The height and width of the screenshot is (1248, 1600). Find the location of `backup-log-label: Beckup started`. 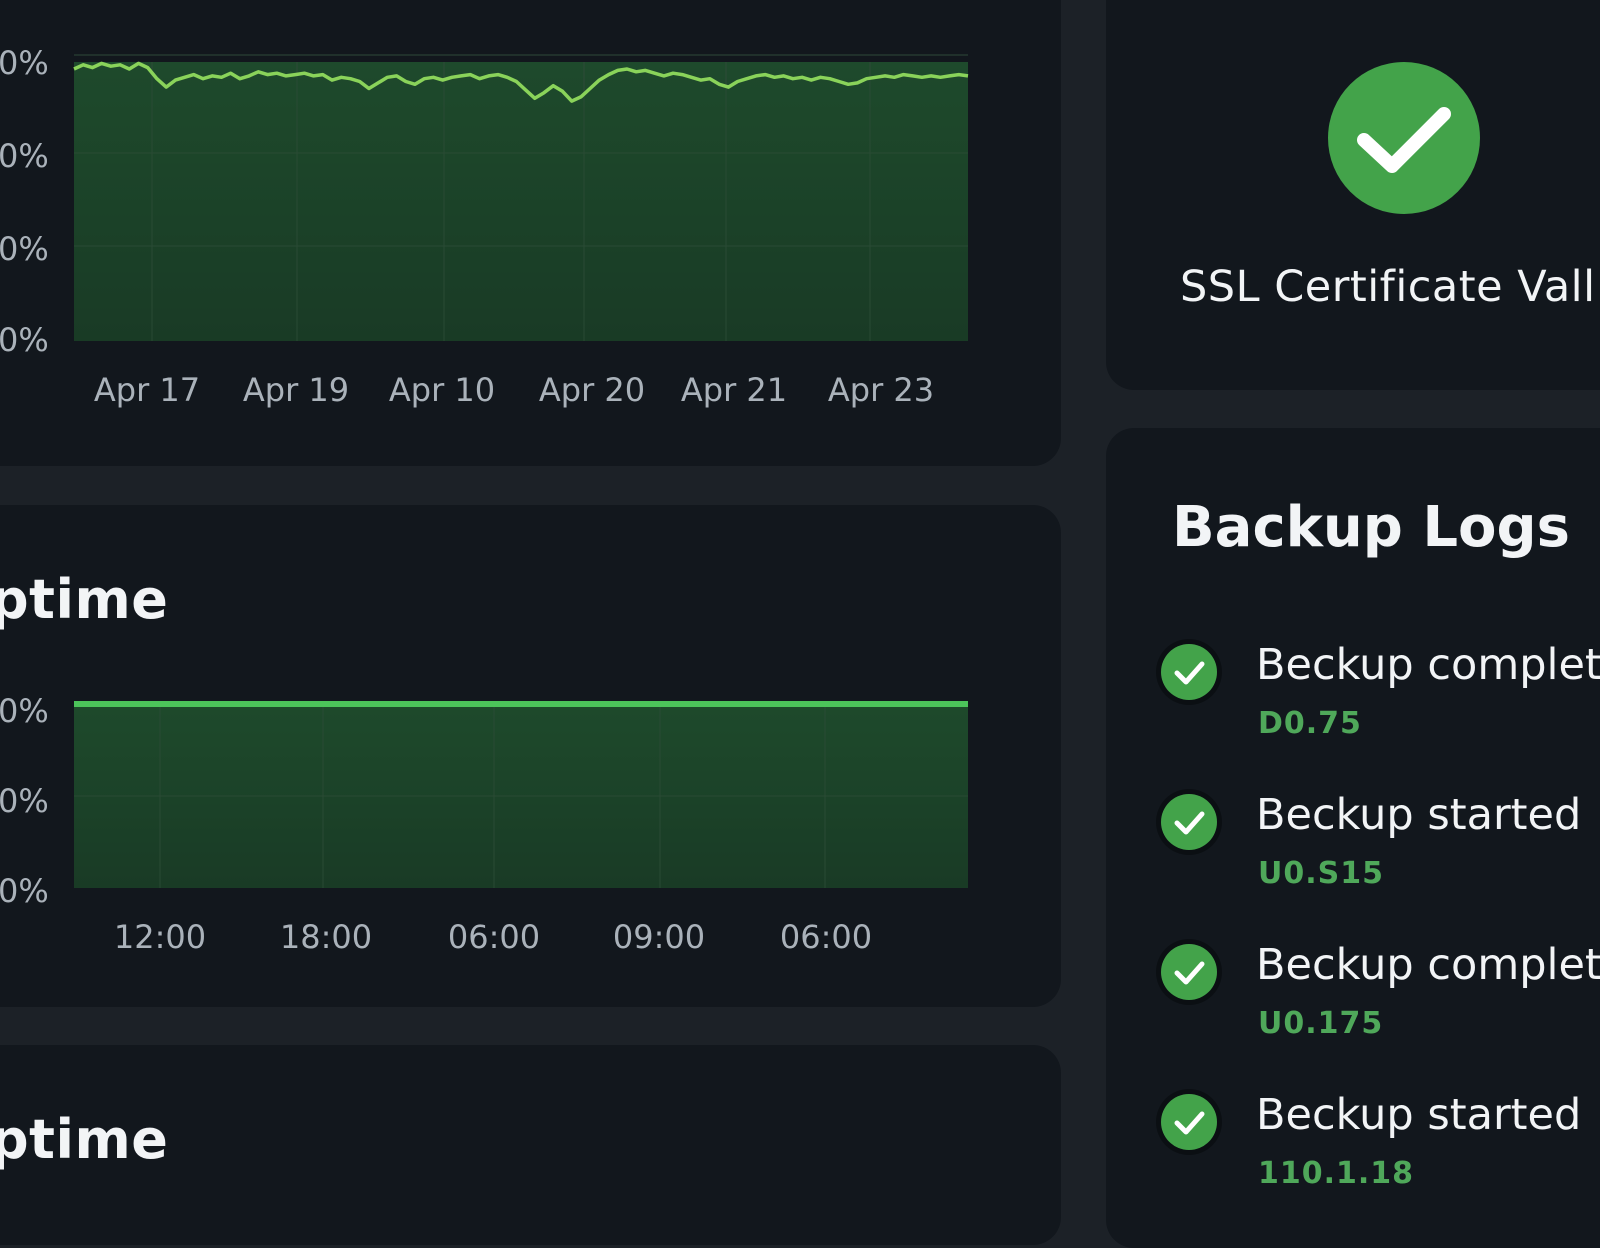

backup-log-label: Beckup started is located at coordinates (1419, 1115).